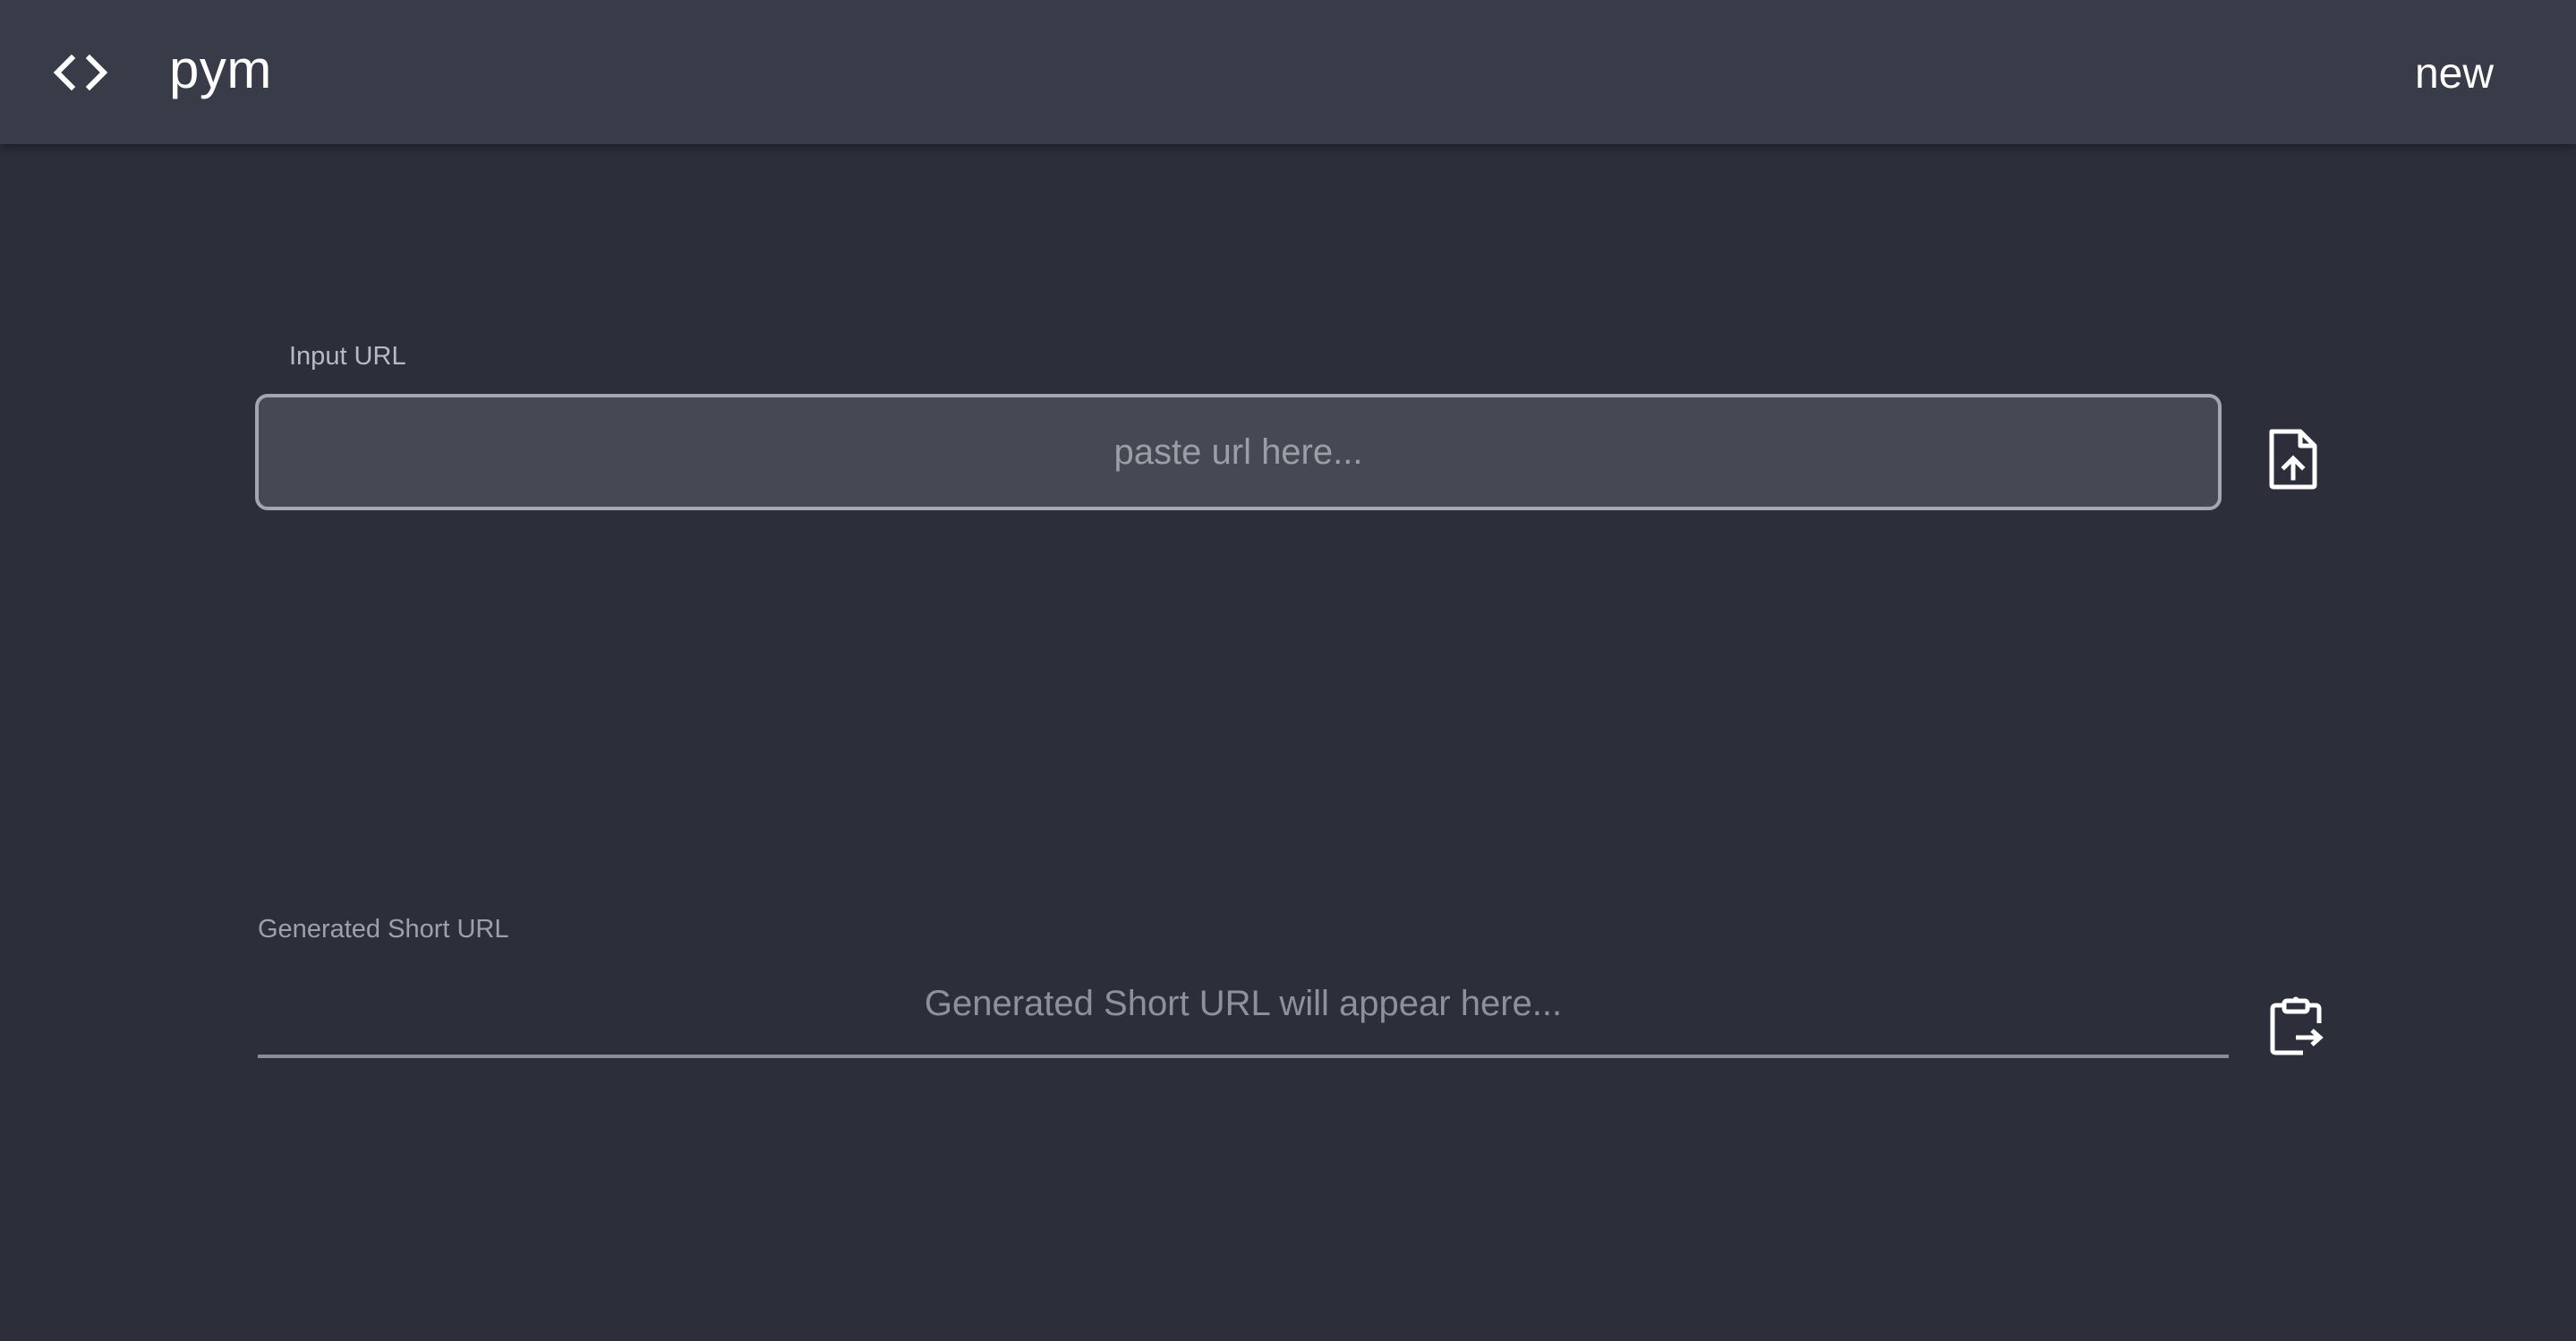  I want to click on url-input, so click(1238, 452).